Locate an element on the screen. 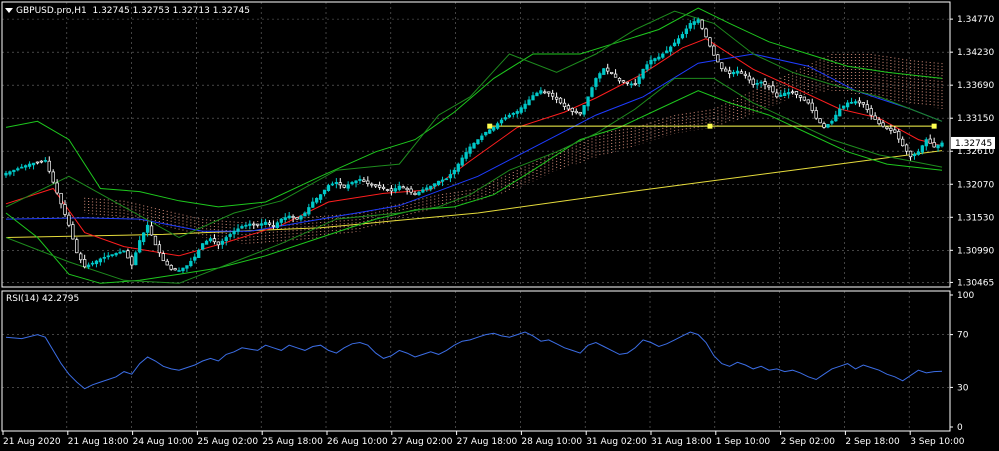 Image resolution: width=999 pixels, height=451 pixels. time-axis-label: 24 Aug 10:00 is located at coordinates (163, 442).